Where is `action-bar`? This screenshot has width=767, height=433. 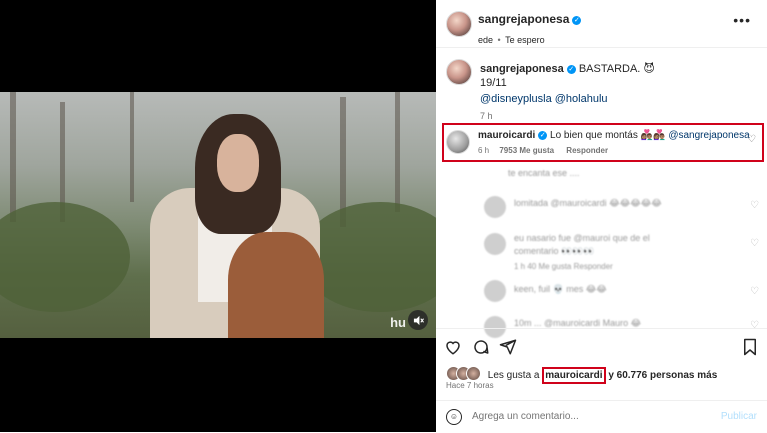
action-bar is located at coordinates (601, 346).